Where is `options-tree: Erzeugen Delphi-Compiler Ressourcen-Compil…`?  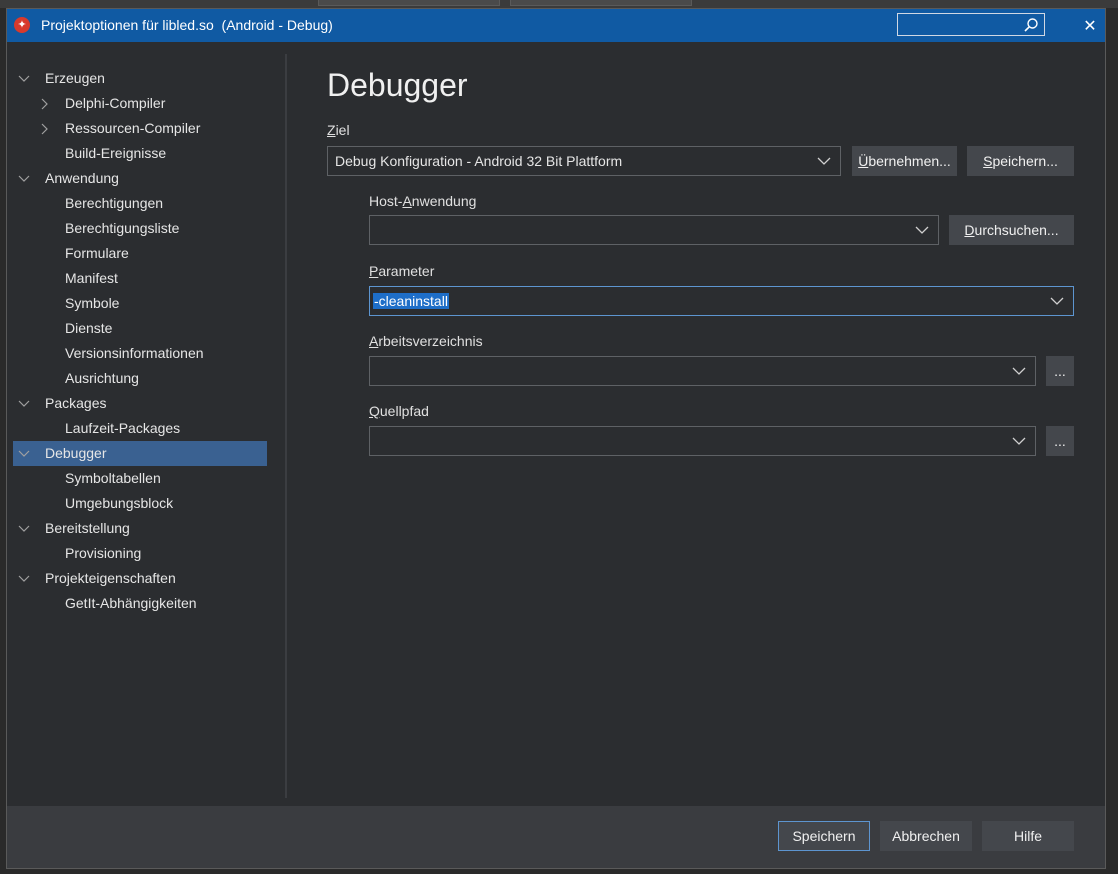
options-tree: Erzeugen Delphi-Compiler Ressourcen-Compil… is located at coordinates (140, 341).